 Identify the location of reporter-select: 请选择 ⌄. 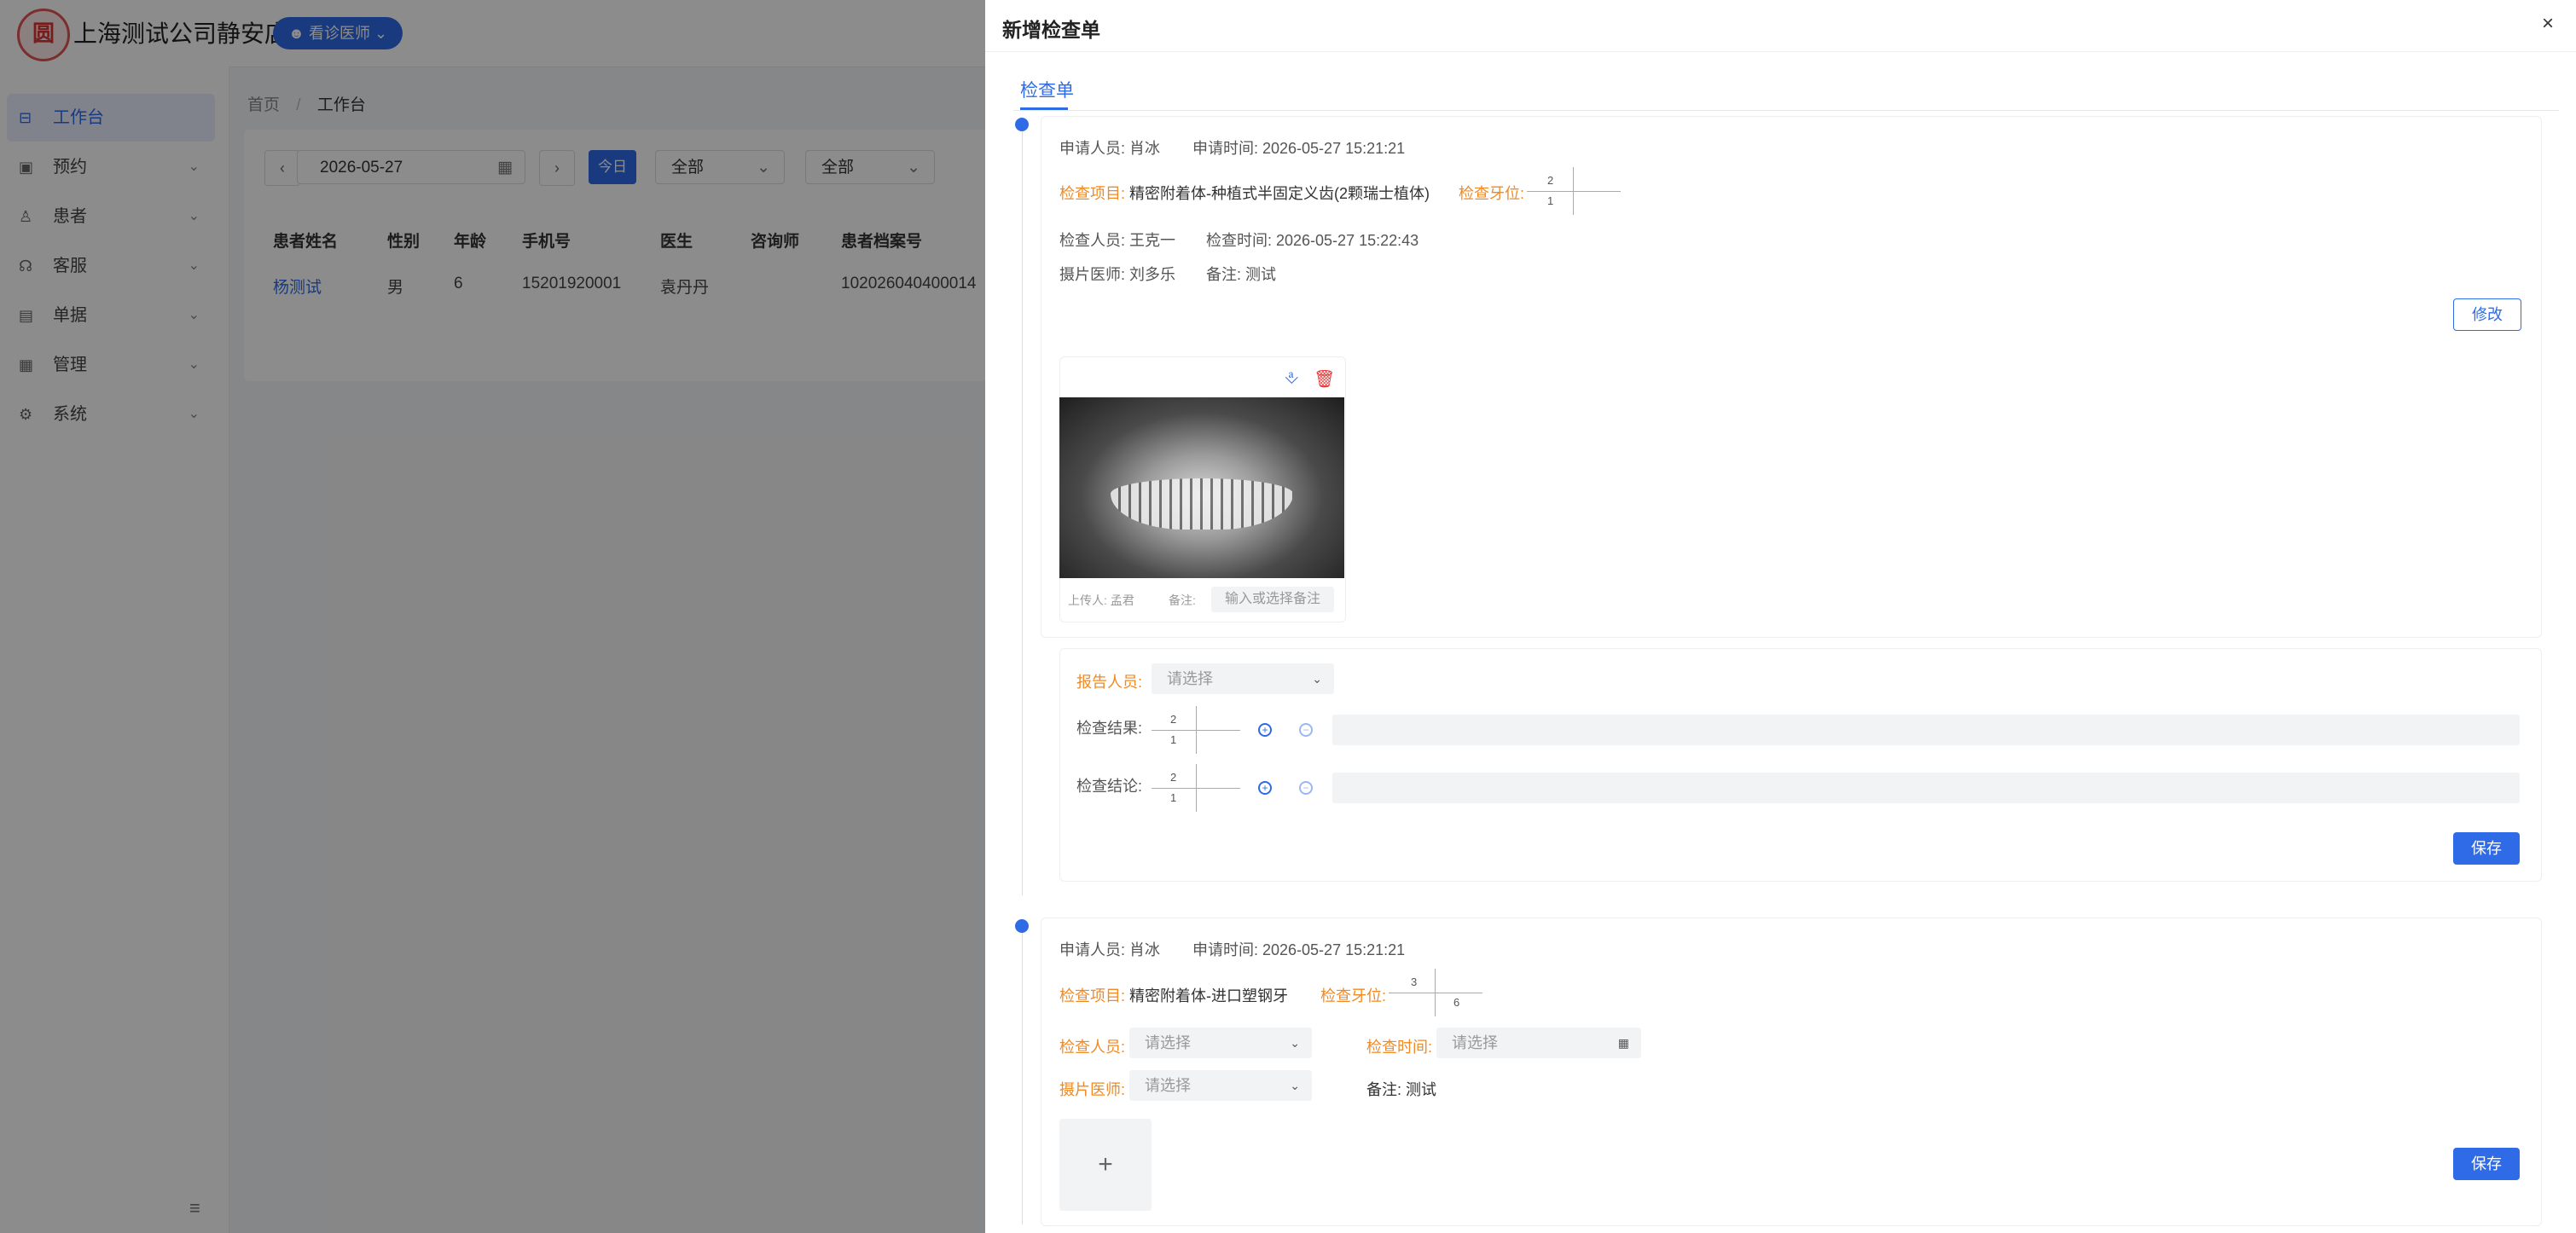
(1243, 678).